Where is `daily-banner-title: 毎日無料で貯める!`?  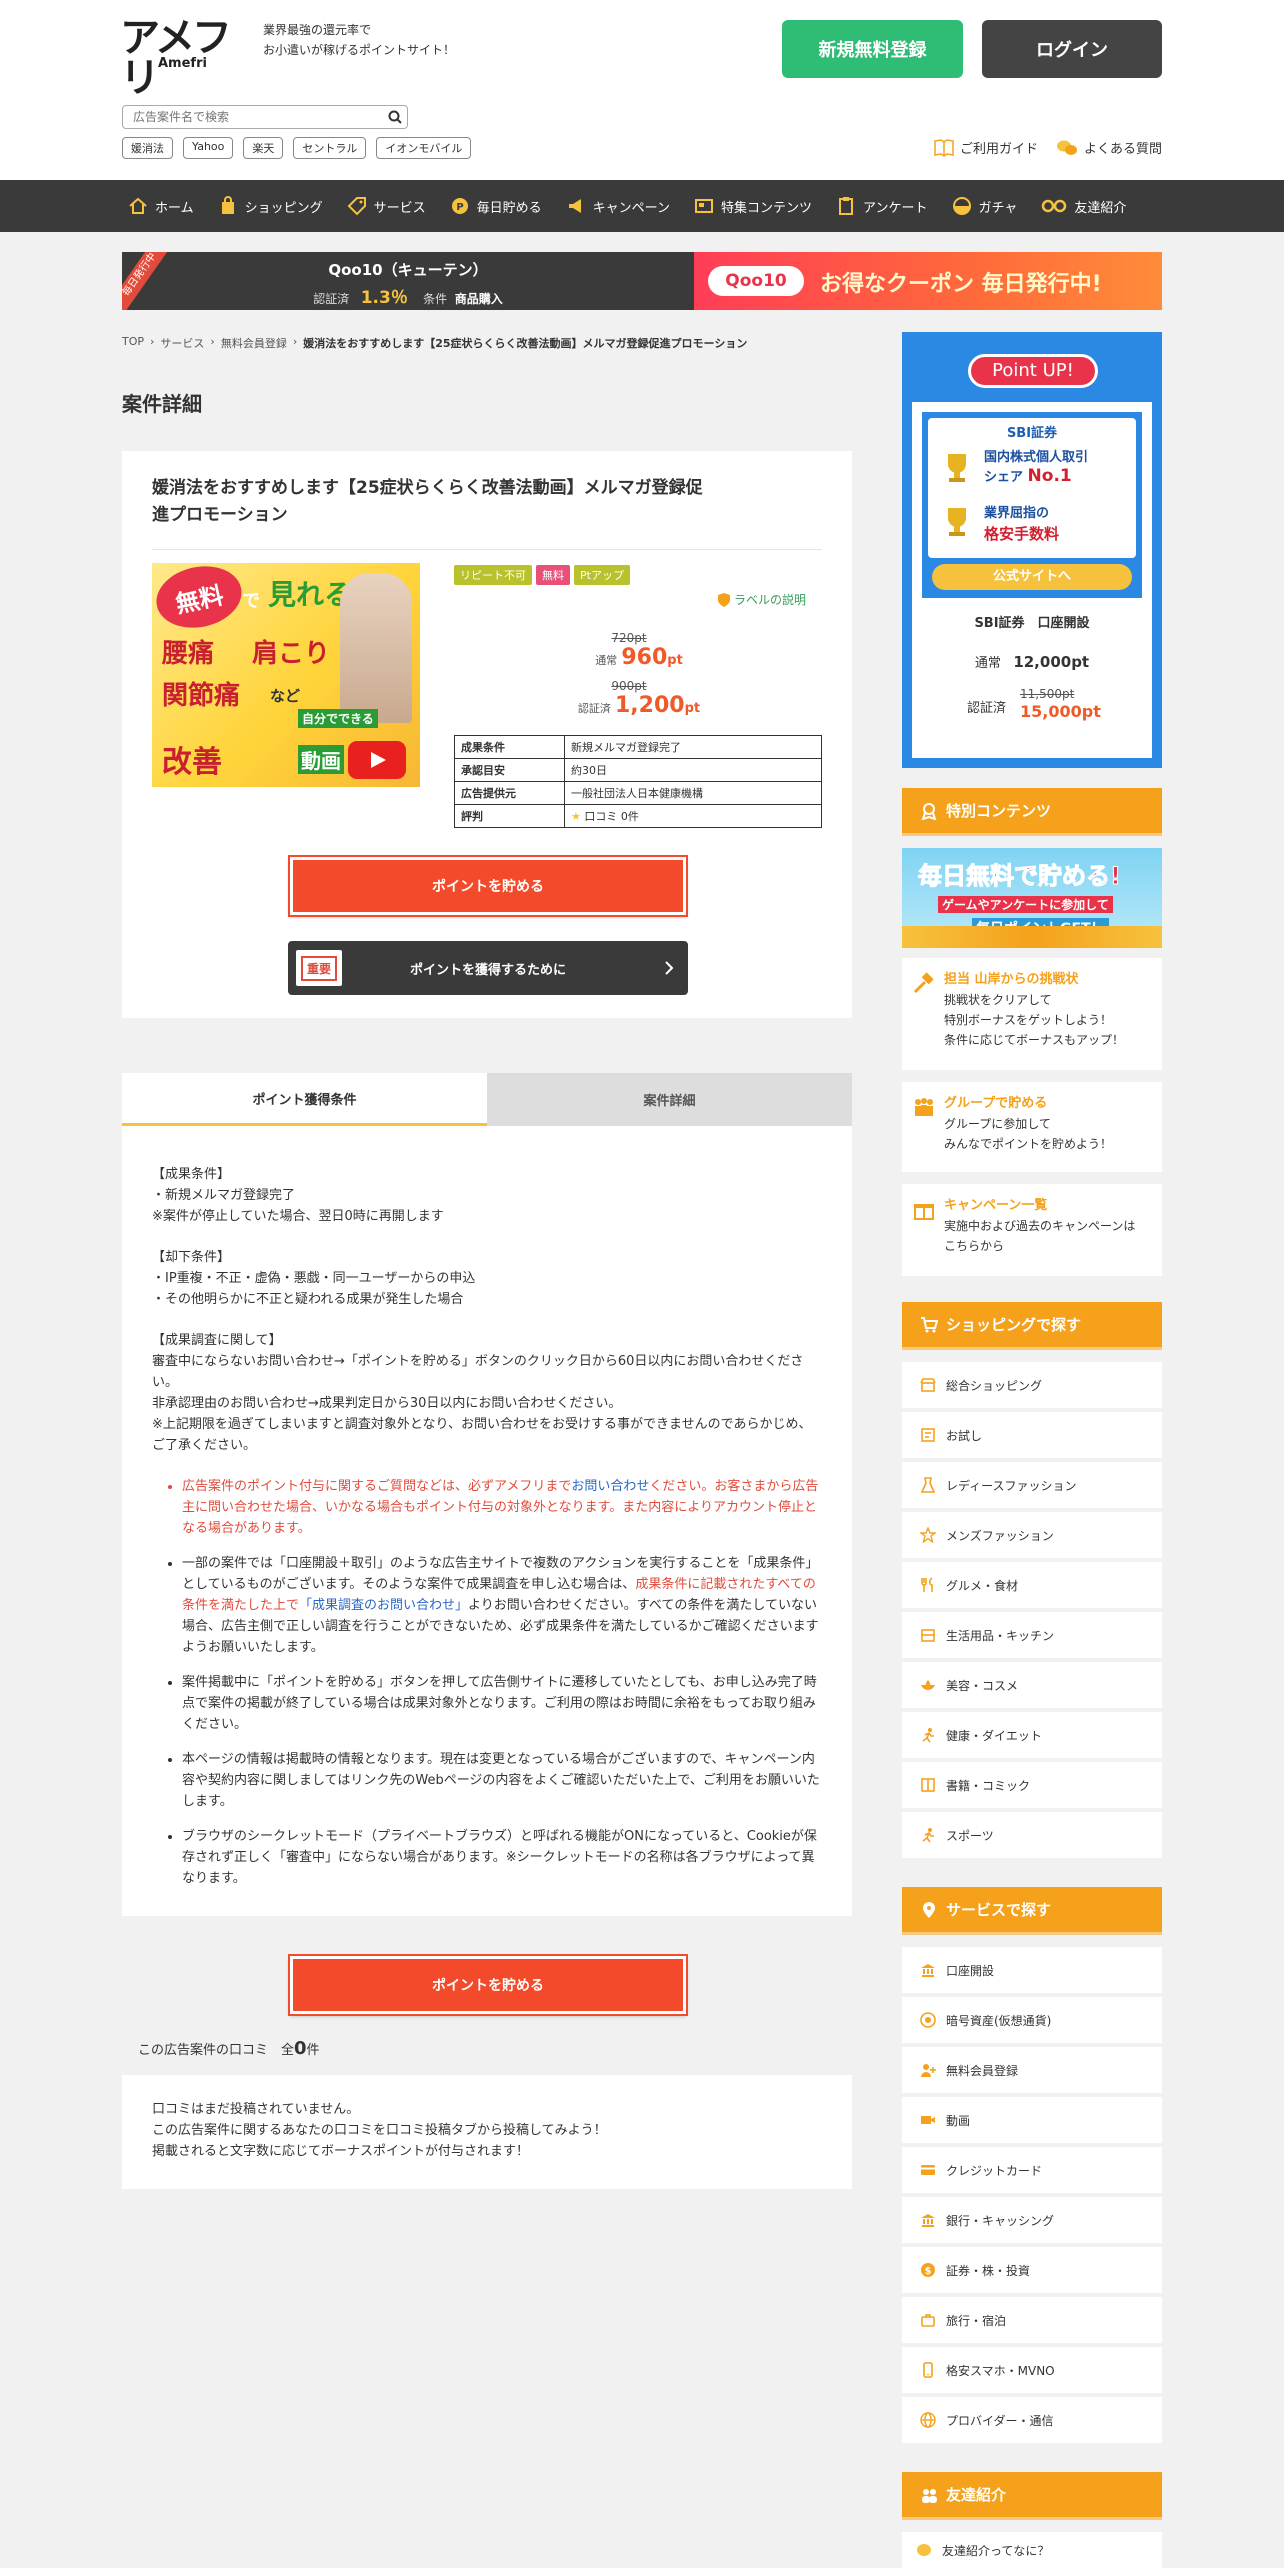
daily-banner-title: 毎日無料で貯める! is located at coordinates (1020, 876).